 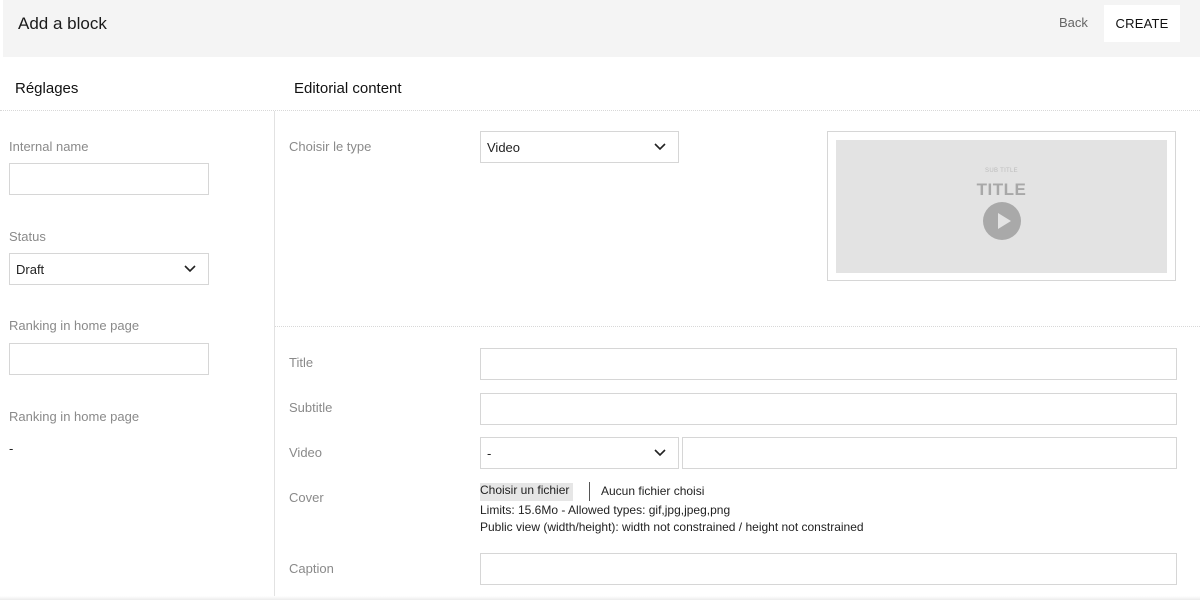 I want to click on file-separator, so click(x=589, y=491).